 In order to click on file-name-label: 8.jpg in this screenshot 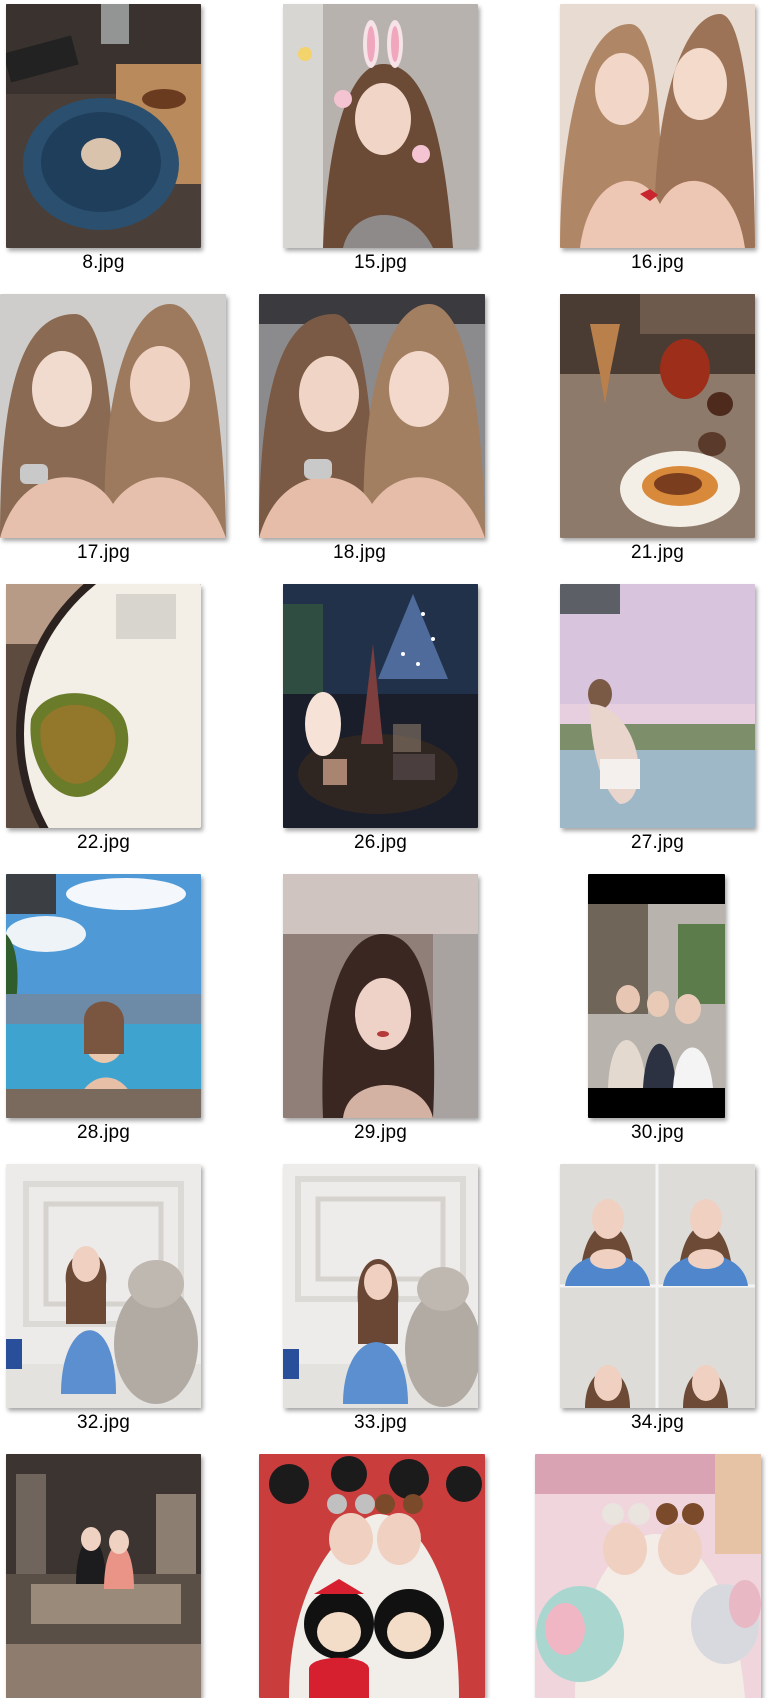, I will do `click(103, 262)`.